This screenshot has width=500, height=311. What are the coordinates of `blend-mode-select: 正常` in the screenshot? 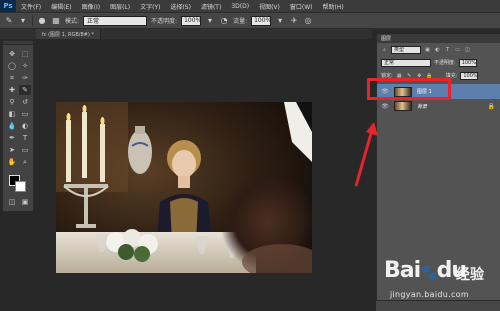 It's located at (406, 62).